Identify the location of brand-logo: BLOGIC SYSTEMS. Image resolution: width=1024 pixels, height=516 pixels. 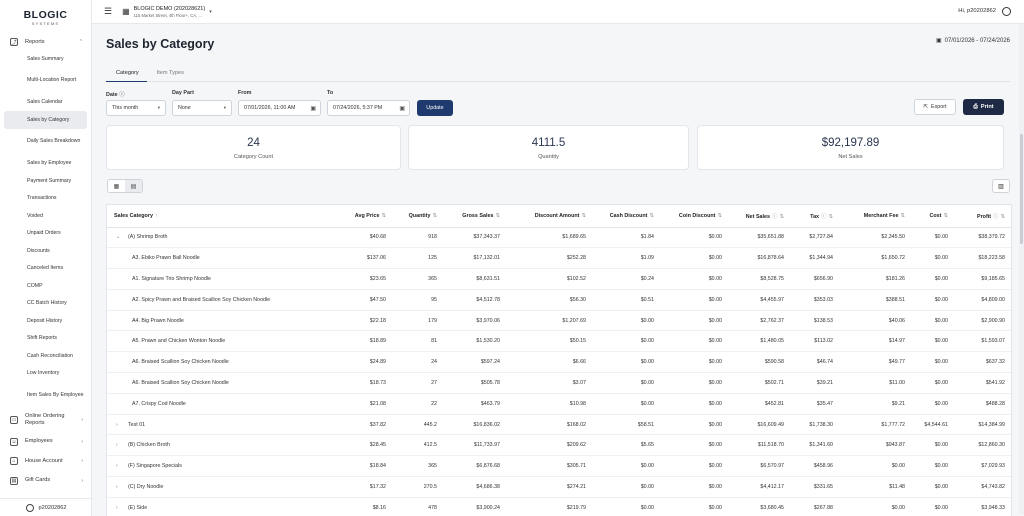
(45, 18).